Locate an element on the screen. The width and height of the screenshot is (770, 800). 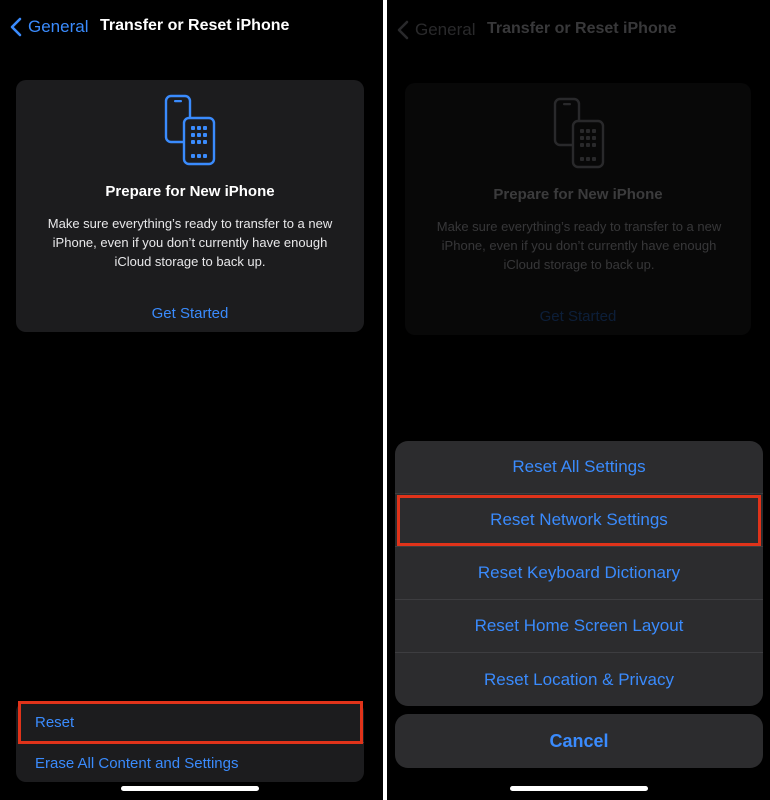
reset-item: Reset is located at coordinates (190, 722).